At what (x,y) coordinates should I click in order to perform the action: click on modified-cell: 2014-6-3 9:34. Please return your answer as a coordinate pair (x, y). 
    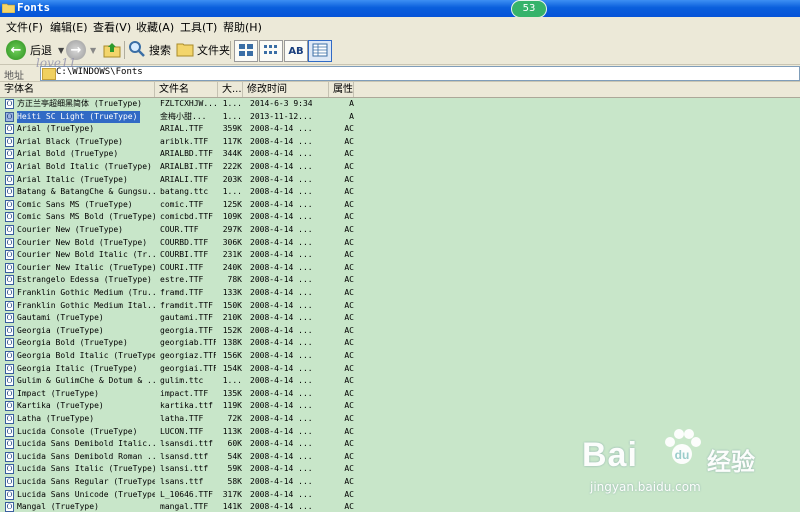
    Looking at the image, I should click on (281, 103).